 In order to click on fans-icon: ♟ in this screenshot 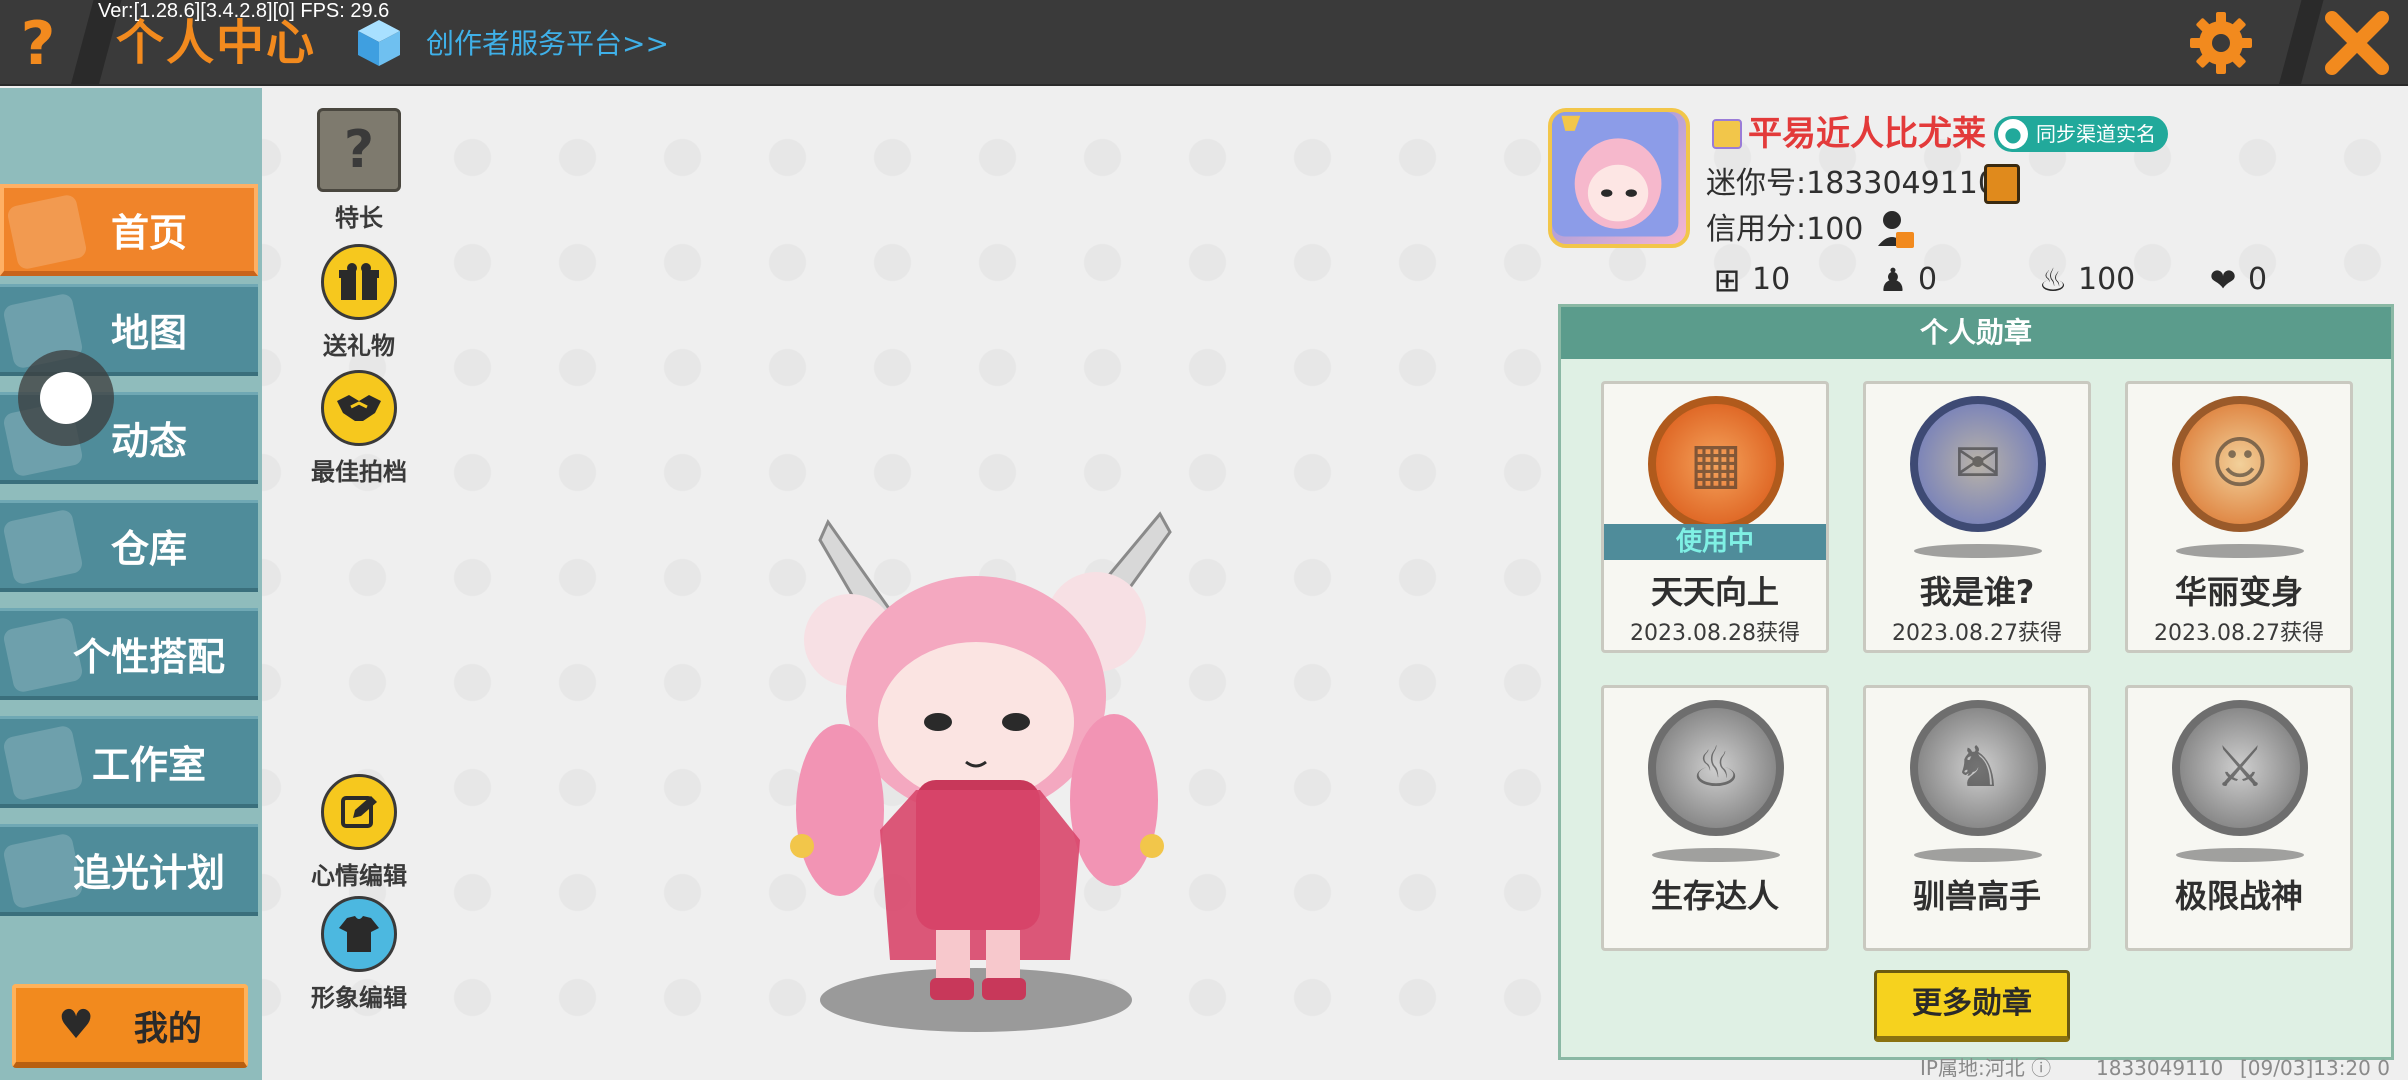, I will do `click(1893, 280)`.